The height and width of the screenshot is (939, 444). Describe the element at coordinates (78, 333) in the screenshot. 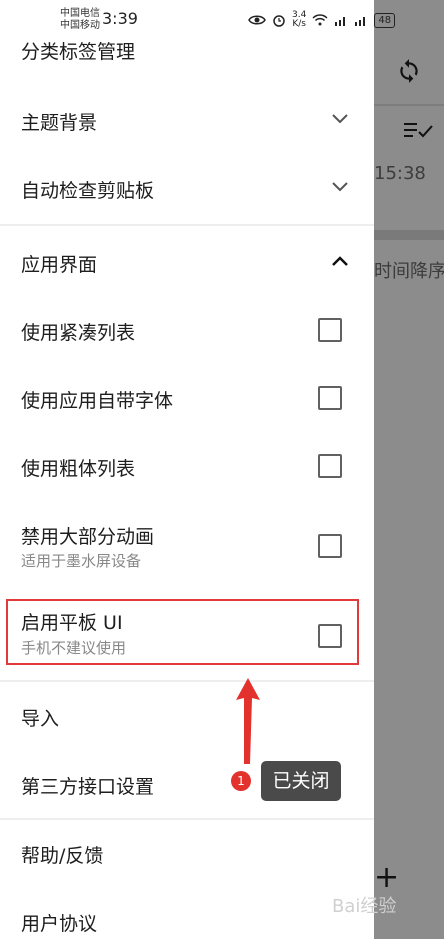

I see `setting-label: 使用紧凑列表` at that location.